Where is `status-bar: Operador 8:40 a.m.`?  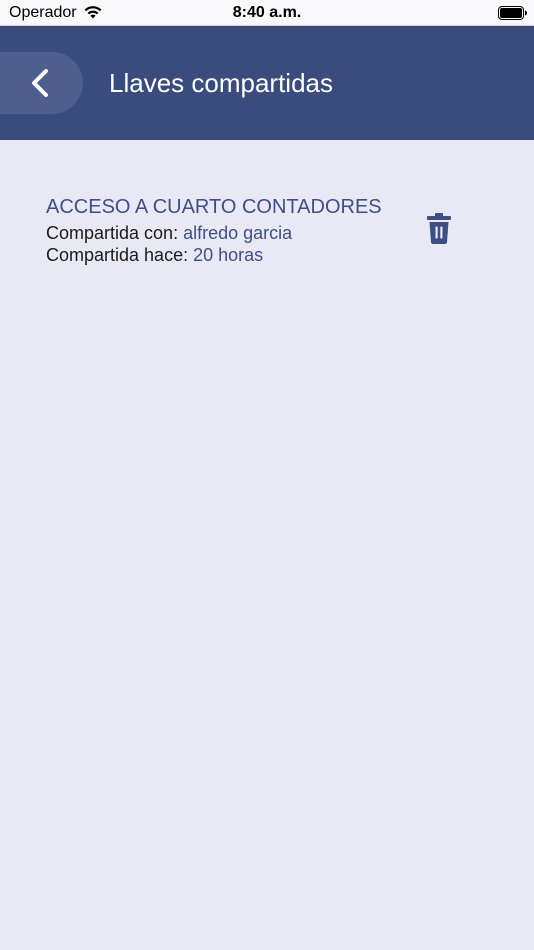 status-bar: Operador 8:40 a.m. is located at coordinates (267, 13).